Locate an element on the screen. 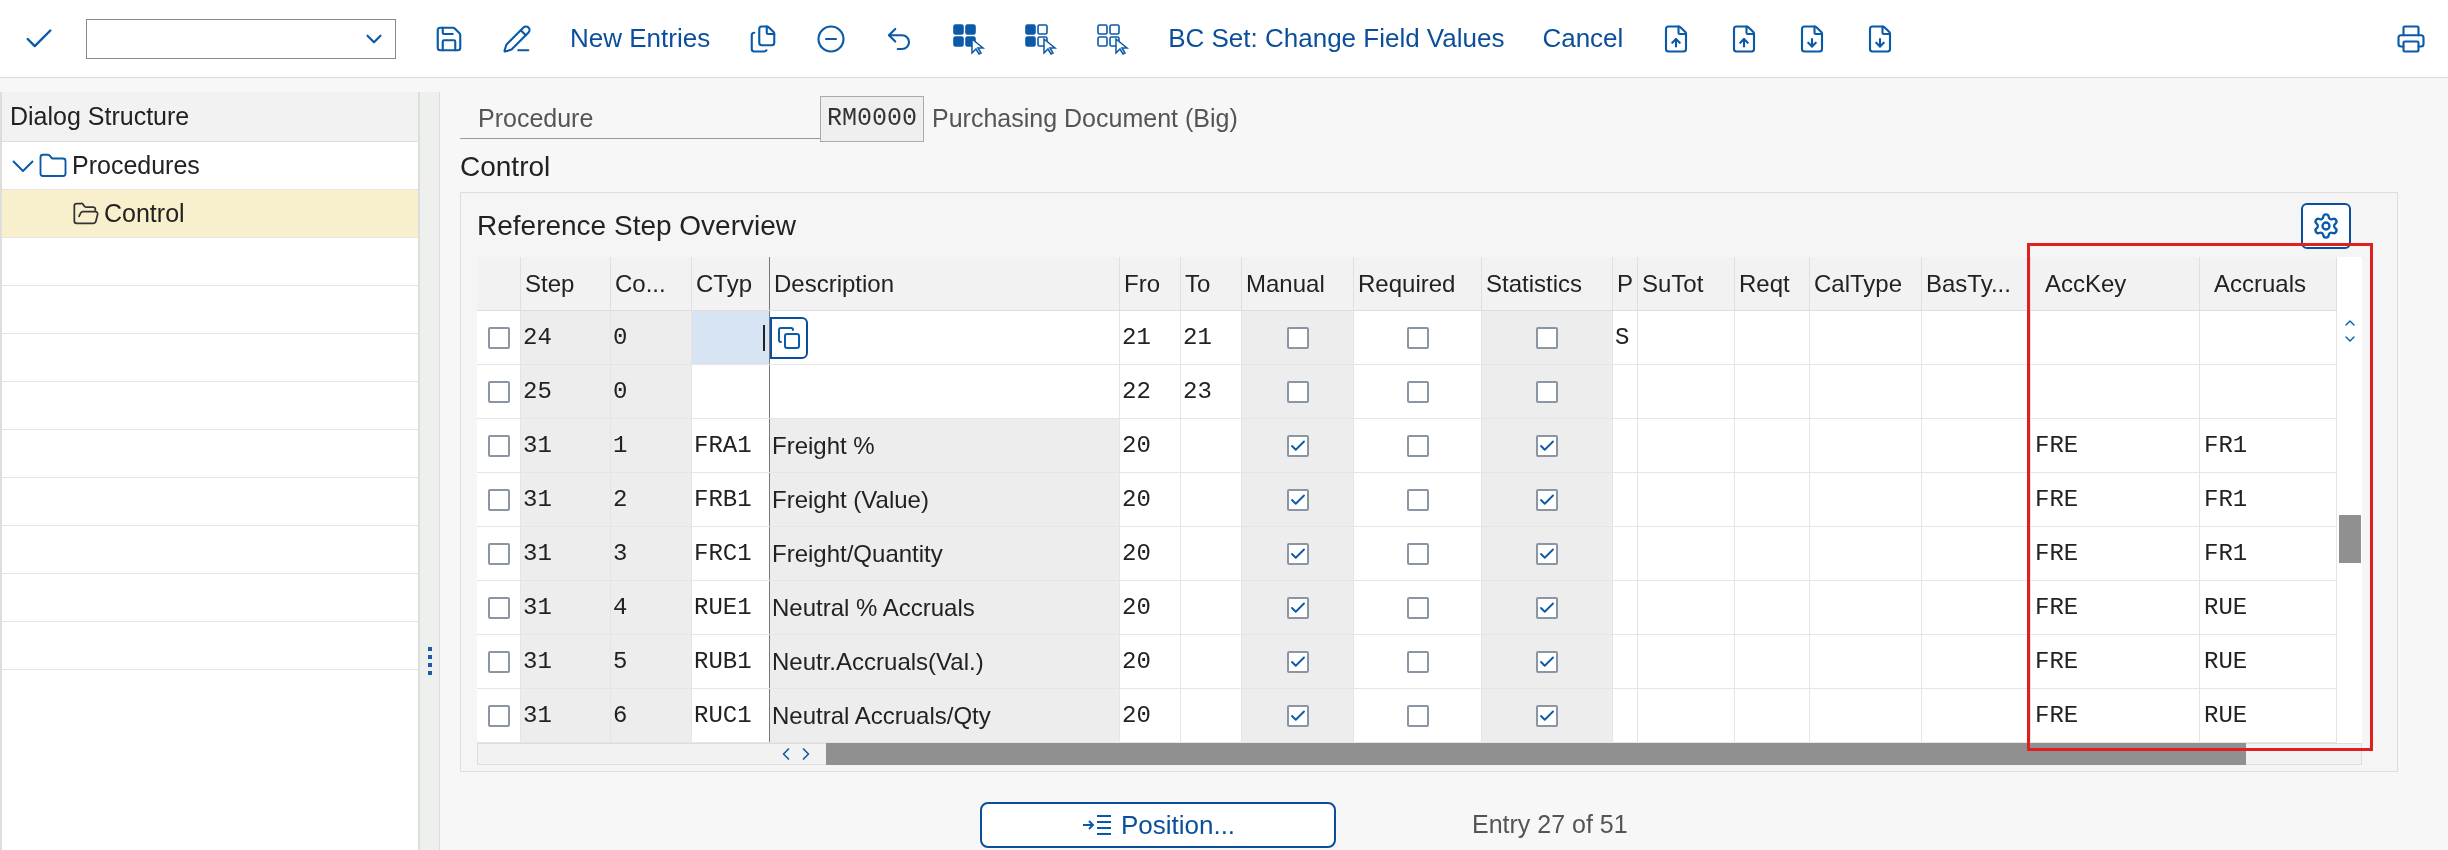 This screenshot has height=850, width=2448. column-header: CalType is located at coordinates (1866, 283).